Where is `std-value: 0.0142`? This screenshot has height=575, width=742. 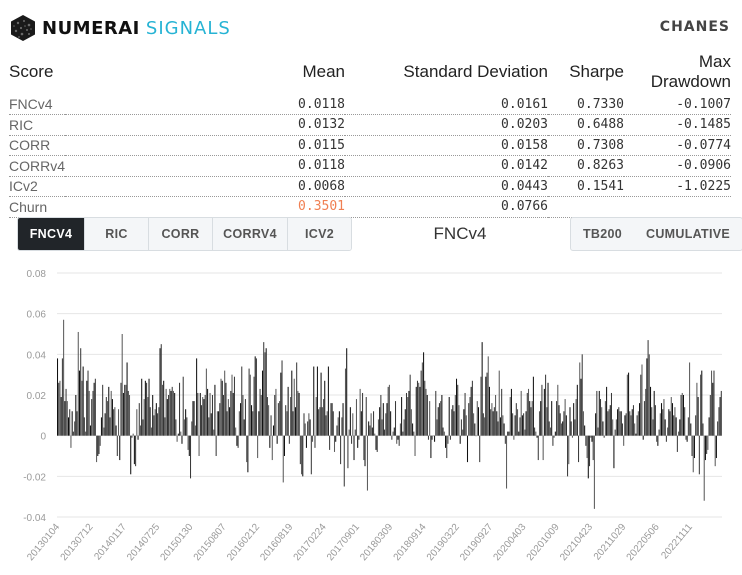 std-value: 0.0142 is located at coordinates (447, 166).